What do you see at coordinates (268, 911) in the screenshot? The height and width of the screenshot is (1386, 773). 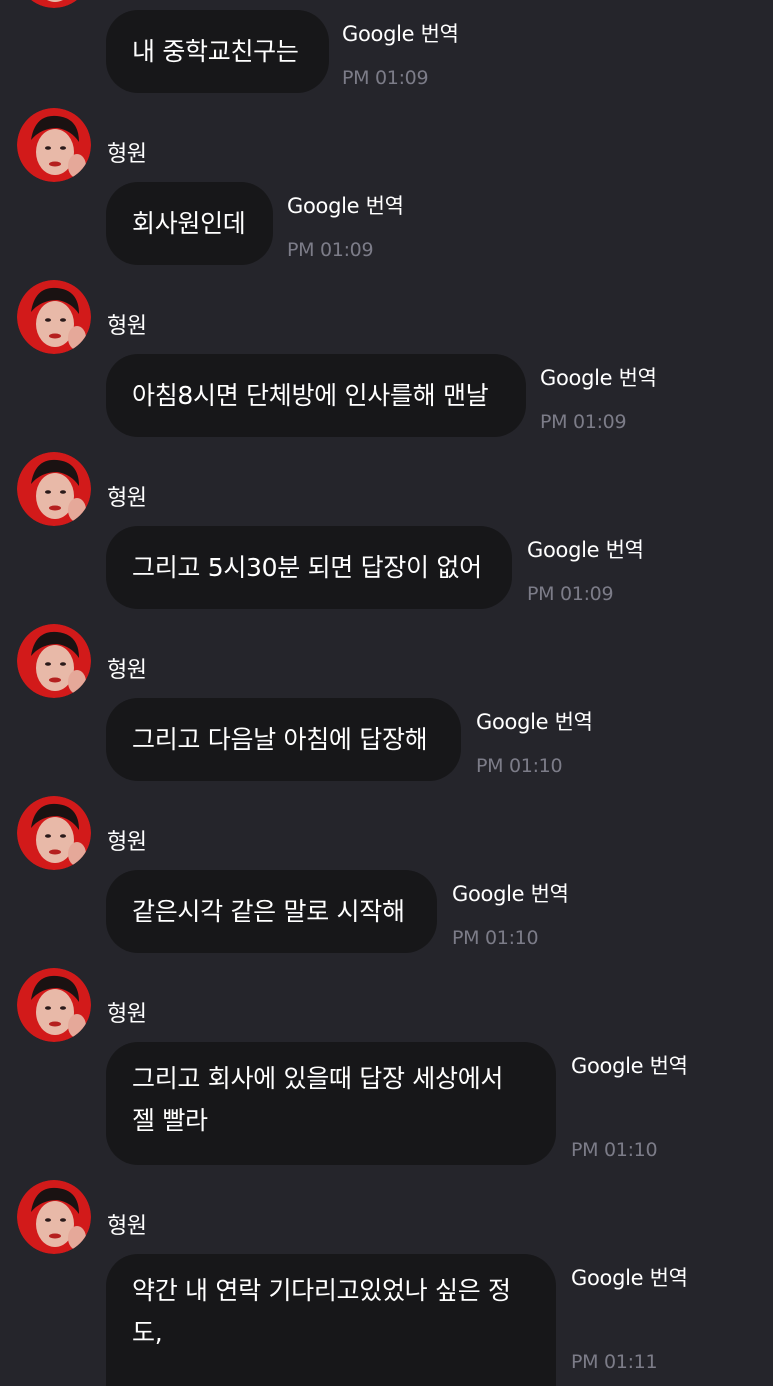 I see `message-text: 같은시각 같은 말로 시작해` at bounding box center [268, 911].